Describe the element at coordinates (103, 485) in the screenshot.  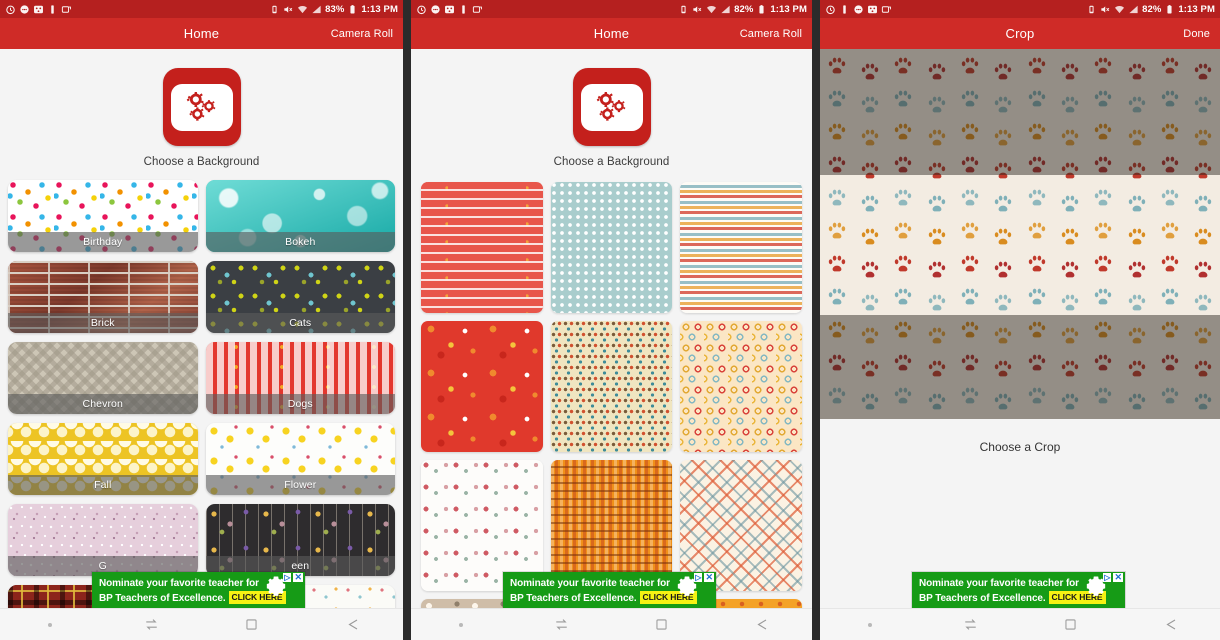
I see `thumbnail-label: Fall` at that location.